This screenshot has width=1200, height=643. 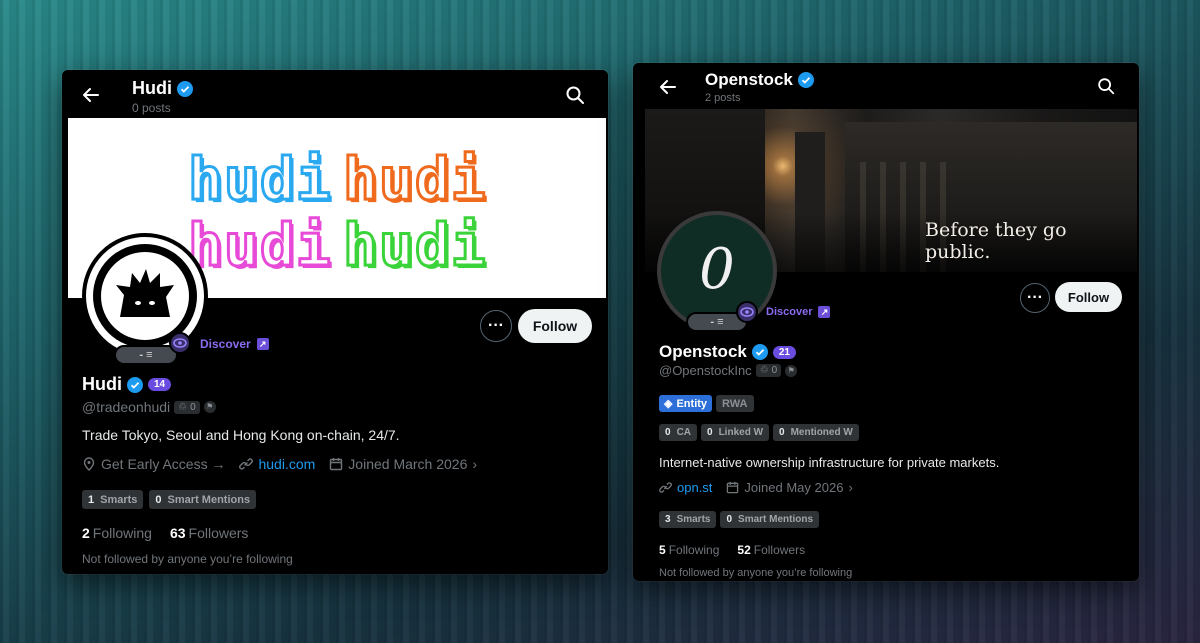 What do you see at coordinates (759, 80) in the screenshot?
I see `header-title: Openstock` at bounding box center [759, 80].